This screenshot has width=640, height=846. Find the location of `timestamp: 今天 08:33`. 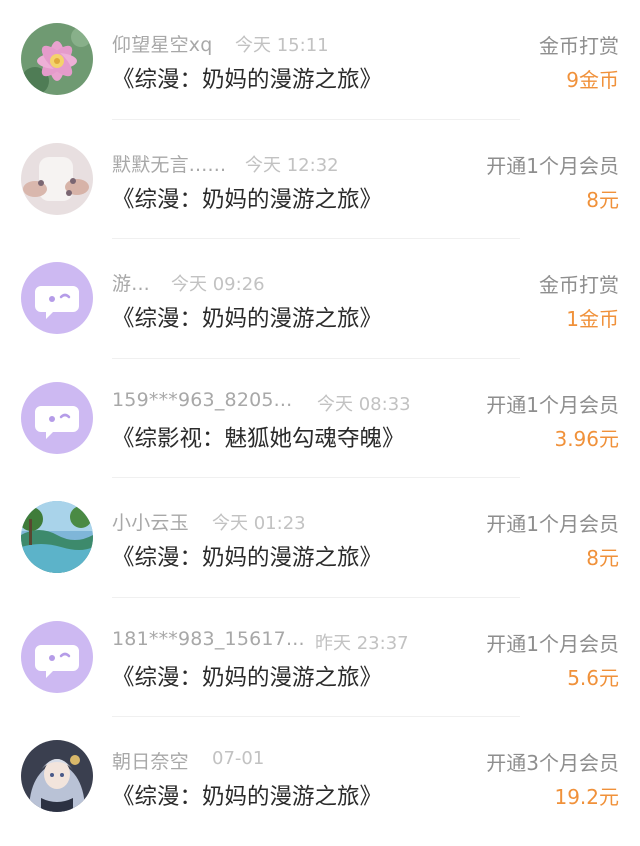

timestamp: 今天 08:33 is located at coordinates (364, 404).